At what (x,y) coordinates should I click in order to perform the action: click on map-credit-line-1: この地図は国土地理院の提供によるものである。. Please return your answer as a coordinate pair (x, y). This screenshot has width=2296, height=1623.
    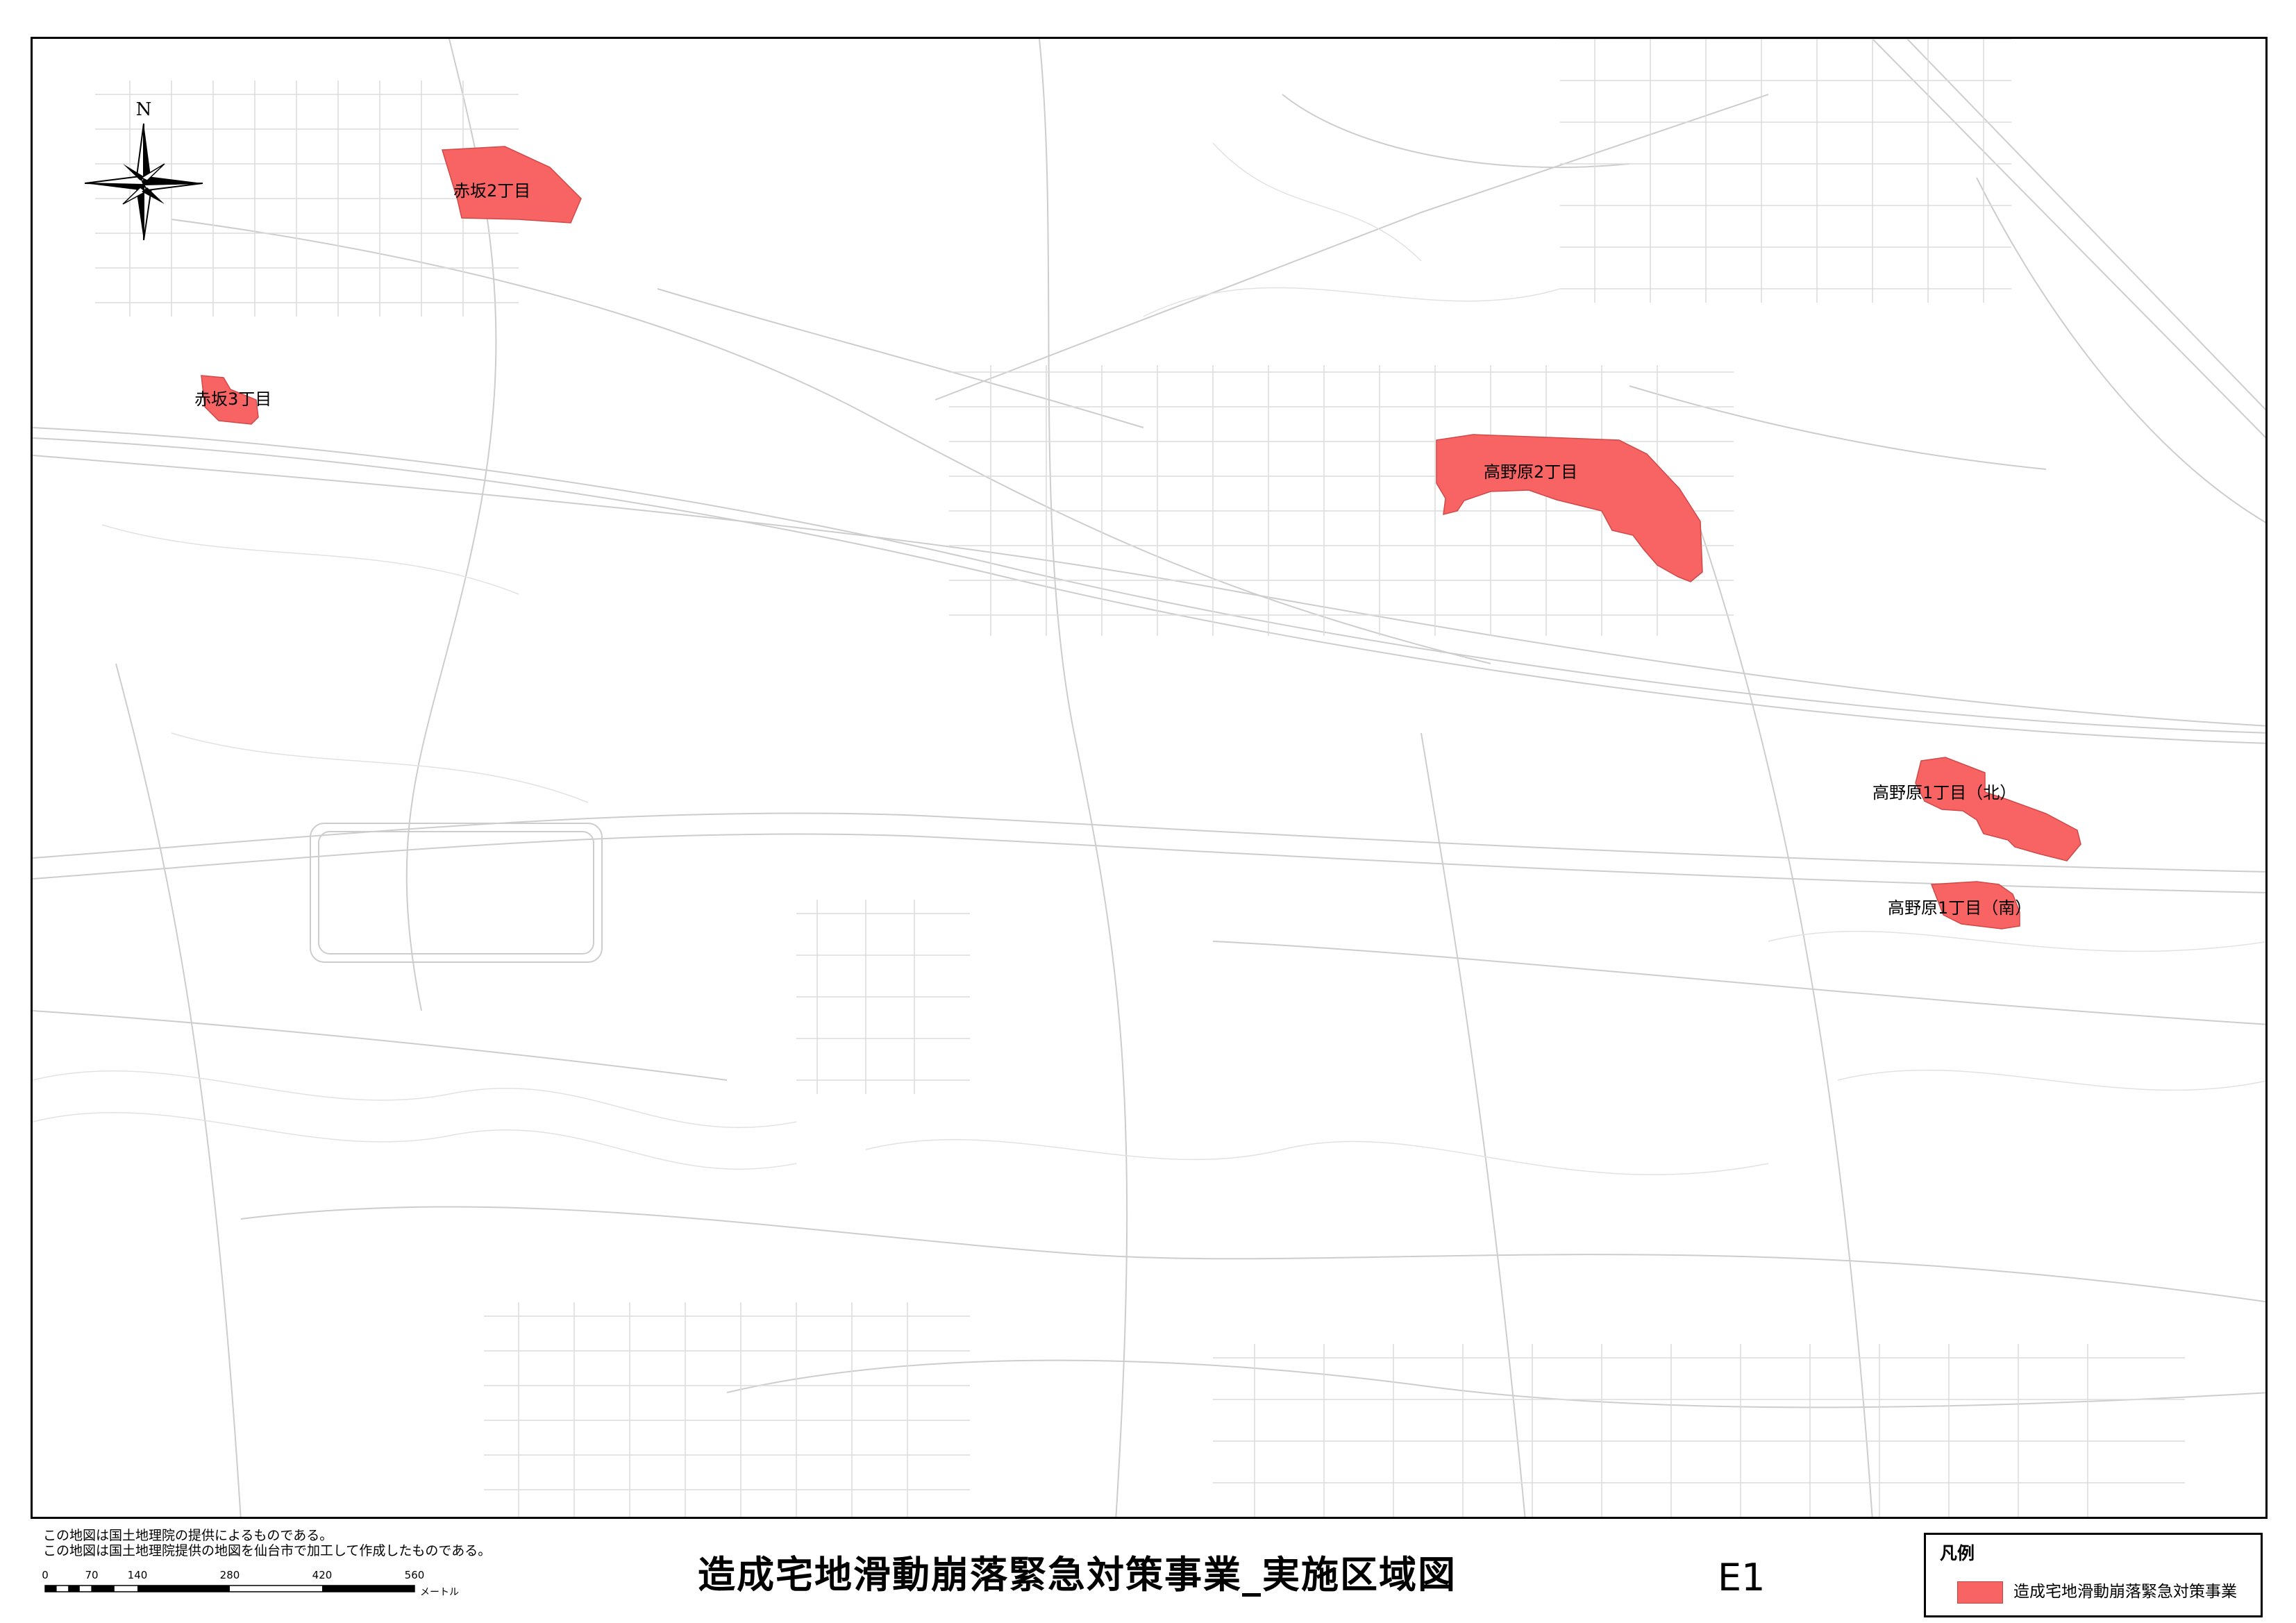
    Looking at the image, I should click on (188, 1535).